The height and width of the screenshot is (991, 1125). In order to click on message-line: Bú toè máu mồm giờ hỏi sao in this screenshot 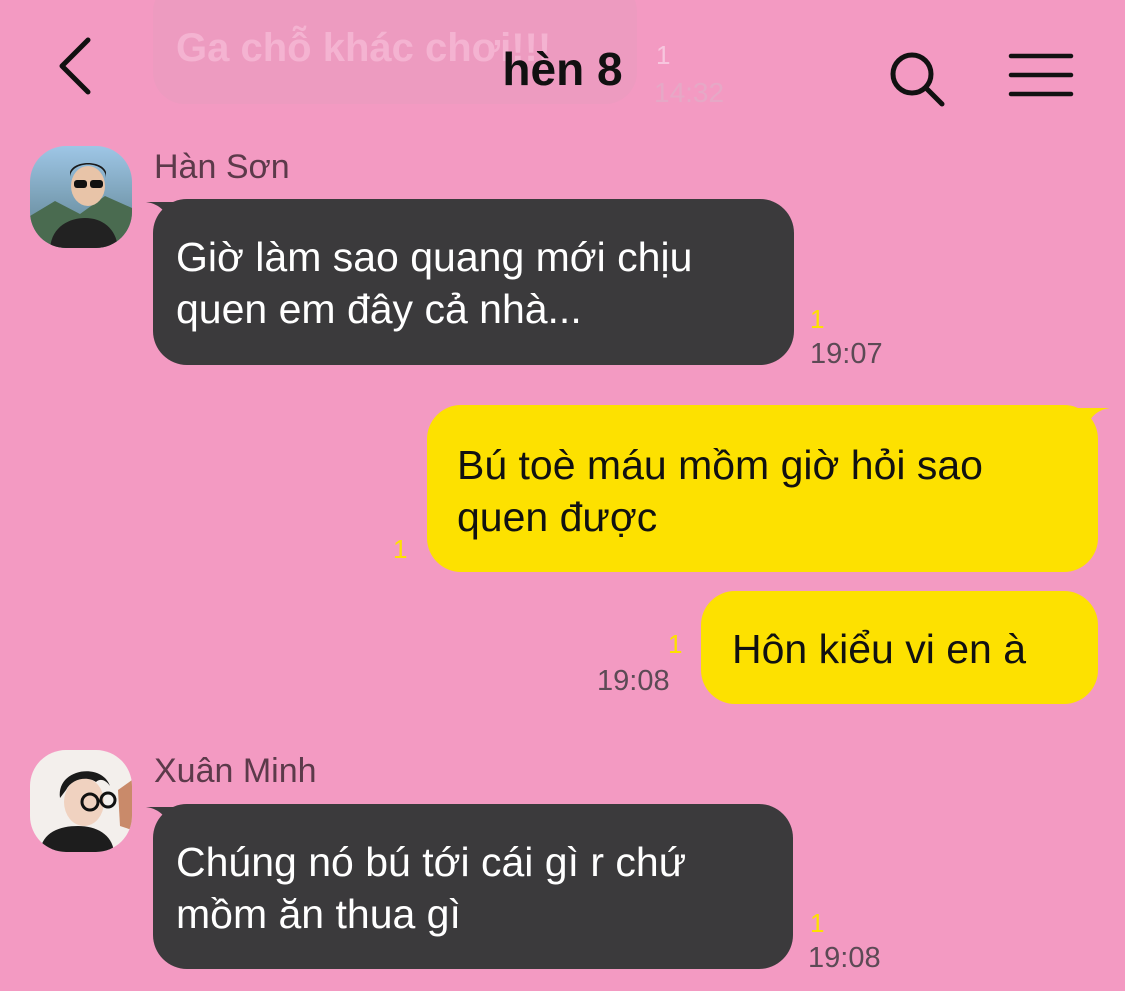, I will do `click(720, 465)`.